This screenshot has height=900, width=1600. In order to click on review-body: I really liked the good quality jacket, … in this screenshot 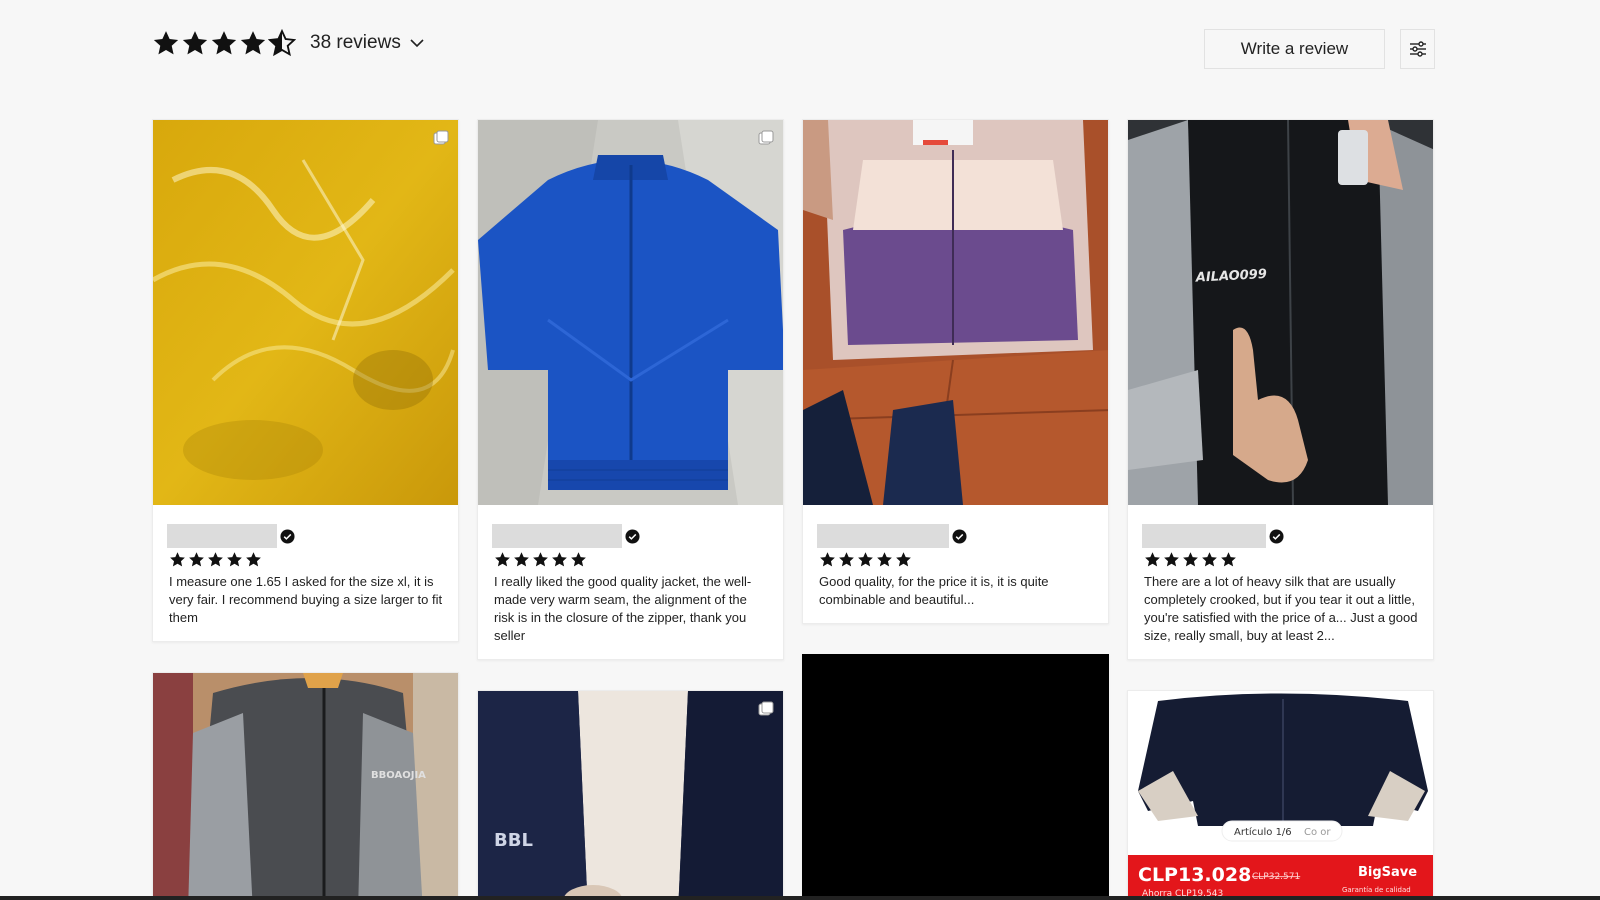, I will do `click(630, 582)`.